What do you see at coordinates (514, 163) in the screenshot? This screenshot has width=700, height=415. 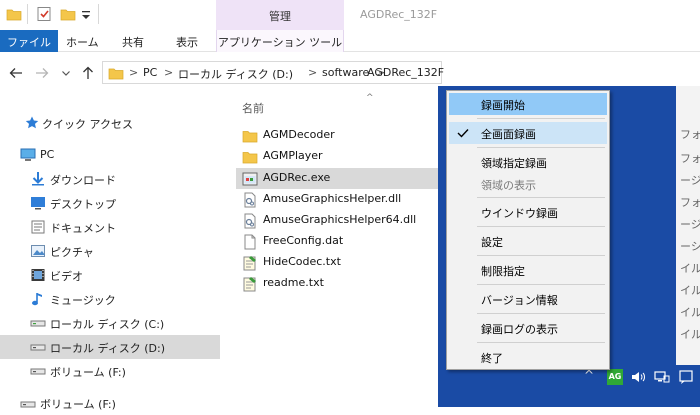 I see `menu-item-label: 領域指定録画` at bounding box center [514, 163].